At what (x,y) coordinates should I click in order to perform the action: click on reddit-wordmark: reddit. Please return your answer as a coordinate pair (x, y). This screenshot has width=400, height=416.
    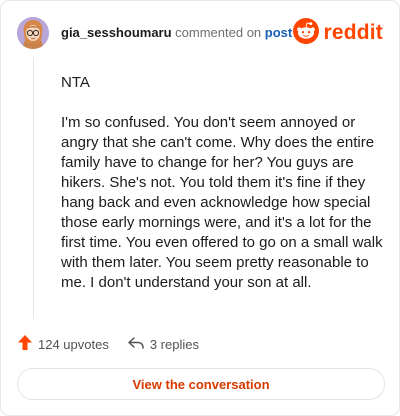
    Looking at the image, I should click on (353, 32).